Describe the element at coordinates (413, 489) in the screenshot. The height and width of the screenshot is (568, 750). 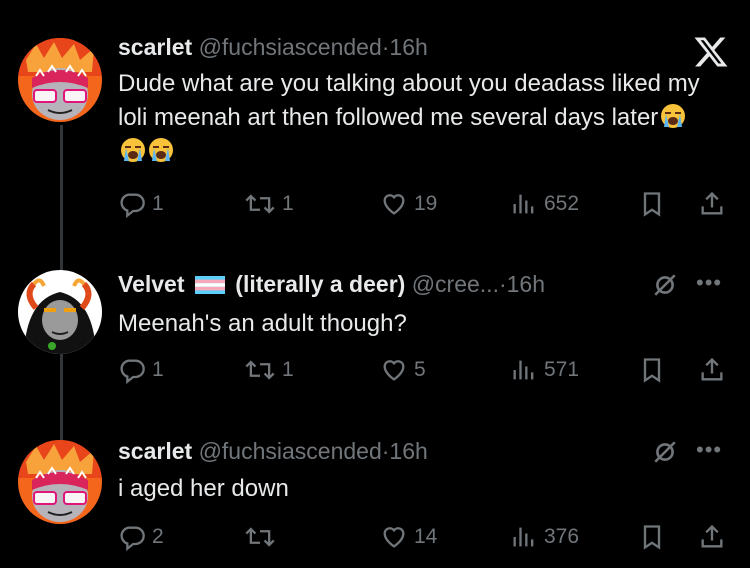
I see `tweet-text: i aged her down` at that location.